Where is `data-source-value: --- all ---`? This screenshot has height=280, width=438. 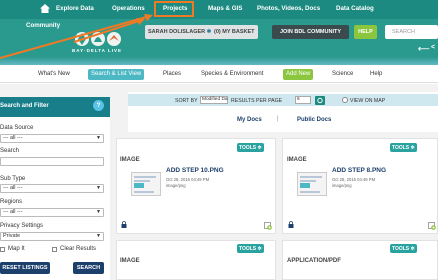
data-source-value: --- all --- is located at coordinates (13, 138).